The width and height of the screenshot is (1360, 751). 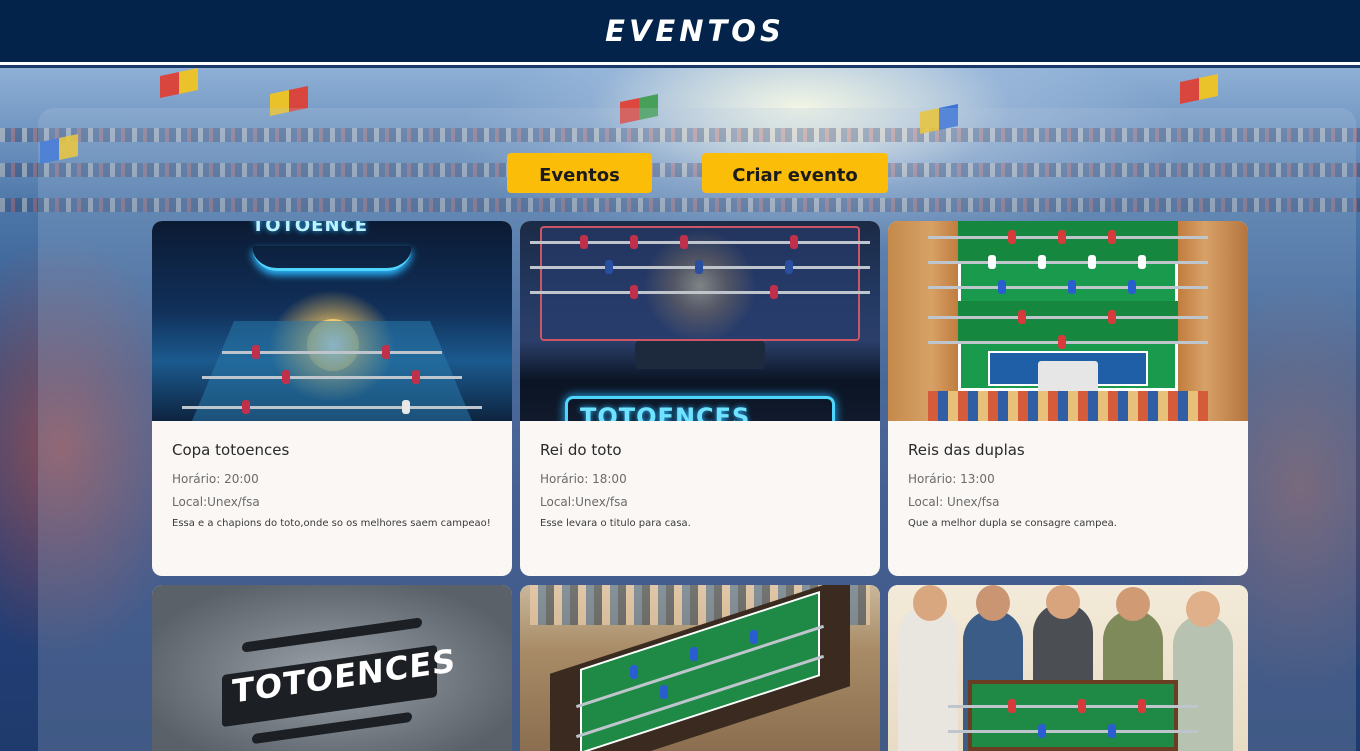 I want to click on page-title: EVENTOS, so click(x=695, y=31).